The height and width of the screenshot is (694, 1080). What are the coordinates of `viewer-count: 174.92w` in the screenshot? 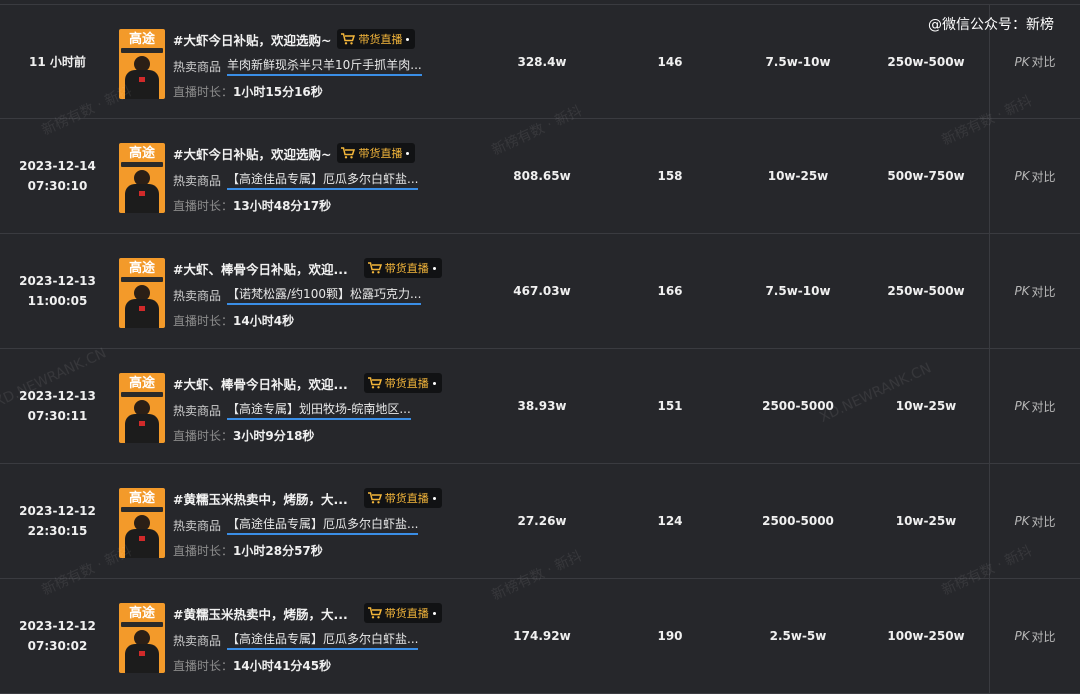 It's located at (542, 636).